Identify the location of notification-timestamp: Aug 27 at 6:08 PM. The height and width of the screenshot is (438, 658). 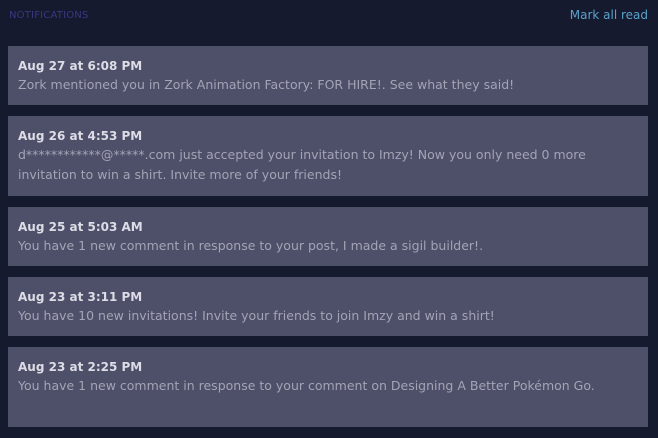
(80, 66).